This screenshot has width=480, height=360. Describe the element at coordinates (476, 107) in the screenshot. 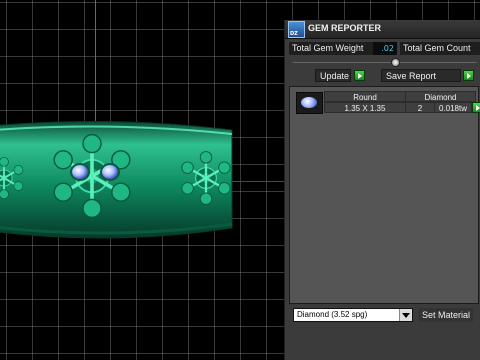

I see `gem-row-play-icon` at that location.